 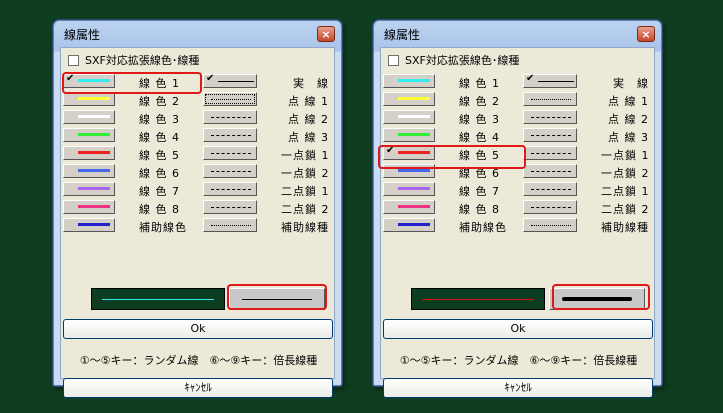 What do you see at coordinates (518, 190) in the screenshot?
I see `attribute-row: 線 色 7 二点鎖 1` at bounding box center [518, 190].